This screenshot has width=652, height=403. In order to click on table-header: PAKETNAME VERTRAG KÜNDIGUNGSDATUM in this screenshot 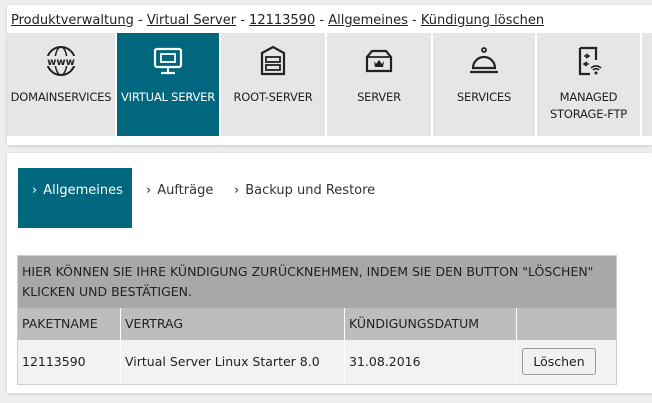, I will do `click(317, 324)`.